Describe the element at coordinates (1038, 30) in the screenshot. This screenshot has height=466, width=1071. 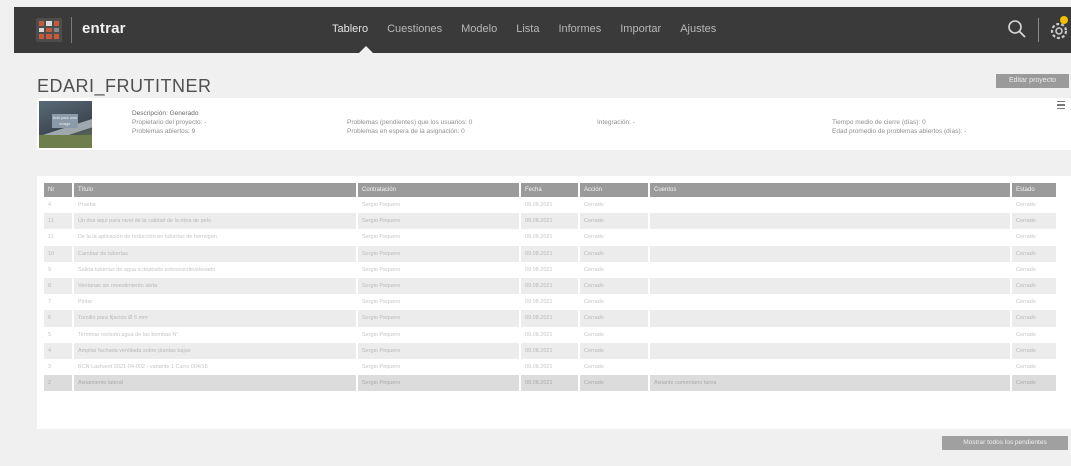
I see `toolbar-divider` at that location.